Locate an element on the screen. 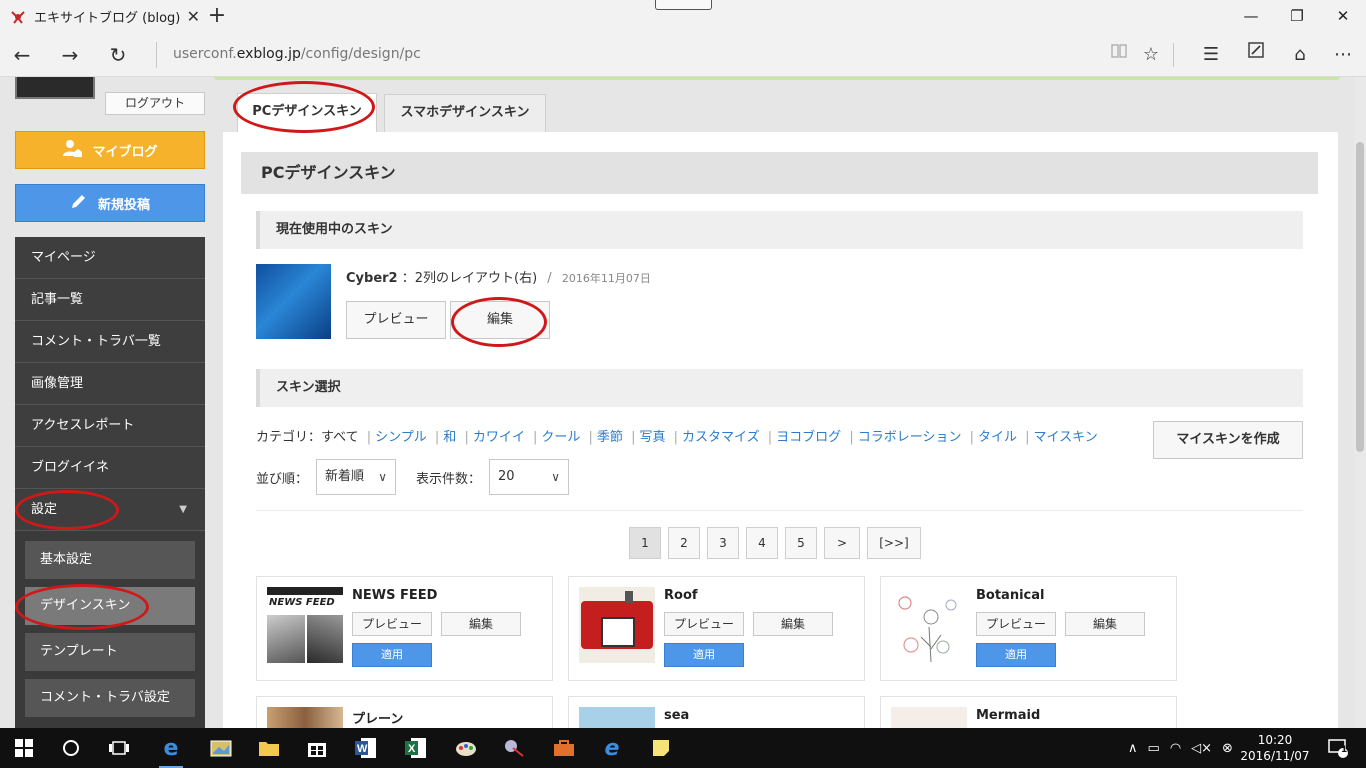 The width and height of the screenshot is (1366, 768). back-arrow-icon: ← is located at coordinates (22, 55).